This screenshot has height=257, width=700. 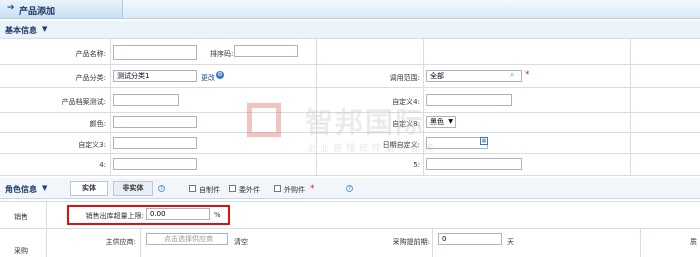 What do you see at coordinates (155, 52) in the screenshot?
I see `product-name-input` at bounding box center [155, 52].